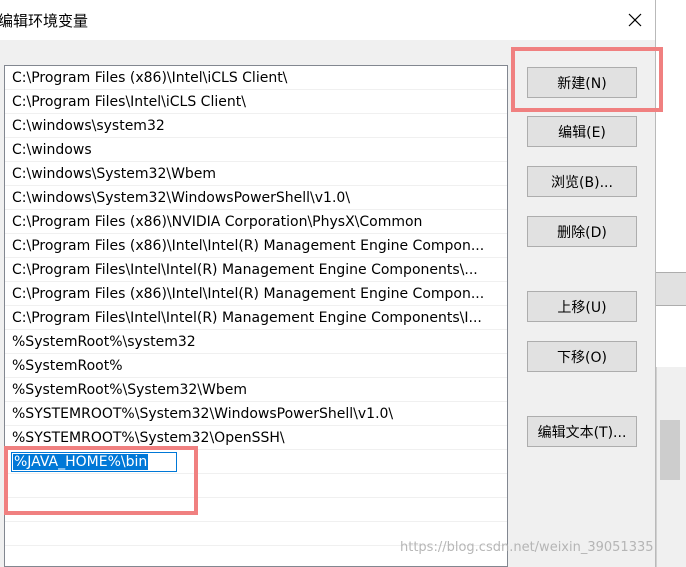 This screenshot has height=567, width=686. I want to click on background-button, so click(671, 289).